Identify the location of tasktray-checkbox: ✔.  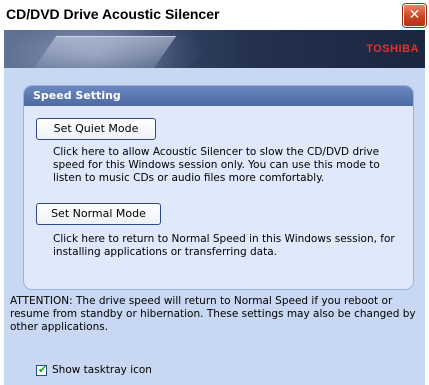
(42, 369).